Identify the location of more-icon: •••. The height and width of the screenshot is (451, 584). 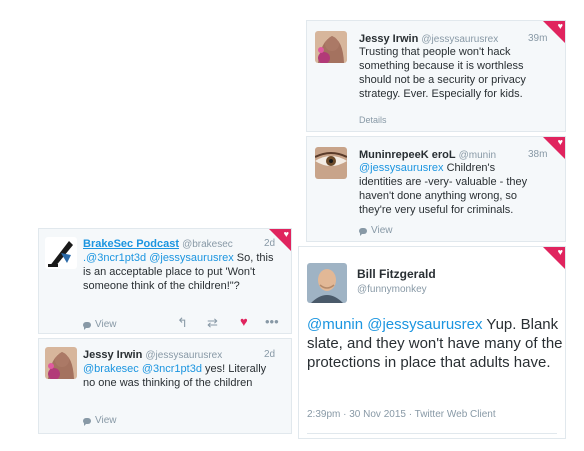
(272, 321).